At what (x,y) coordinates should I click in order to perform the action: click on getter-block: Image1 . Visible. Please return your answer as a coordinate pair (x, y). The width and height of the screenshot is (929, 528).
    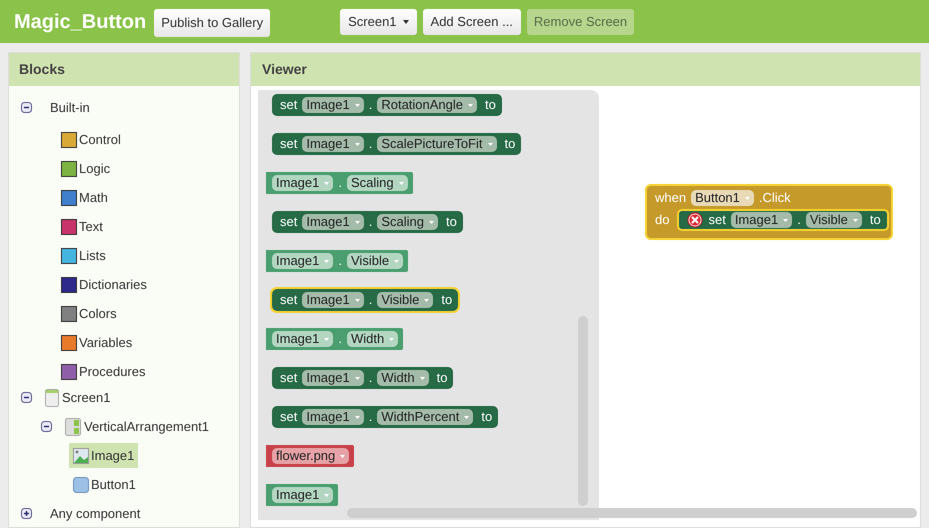
    Looking at the image, I should click on (337, 261).